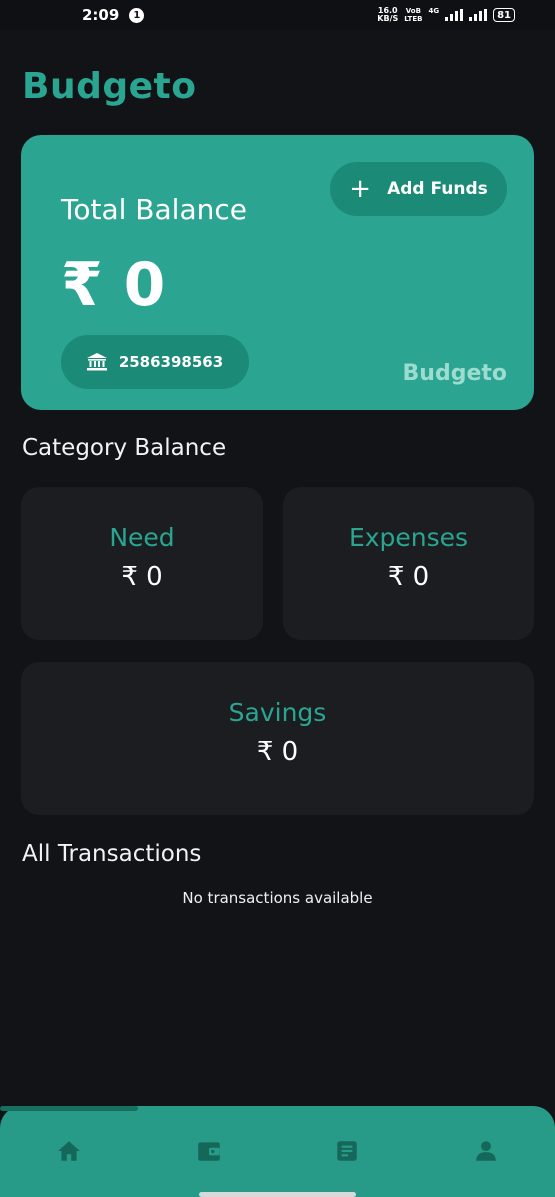 This screenshot has width=555, height=1197. Describe the element at coordinates (277, 15) in the screenshot. I see `status-bar: 2:09 1 16.0 KB/S VoB LTEB 4G 81` at that location.